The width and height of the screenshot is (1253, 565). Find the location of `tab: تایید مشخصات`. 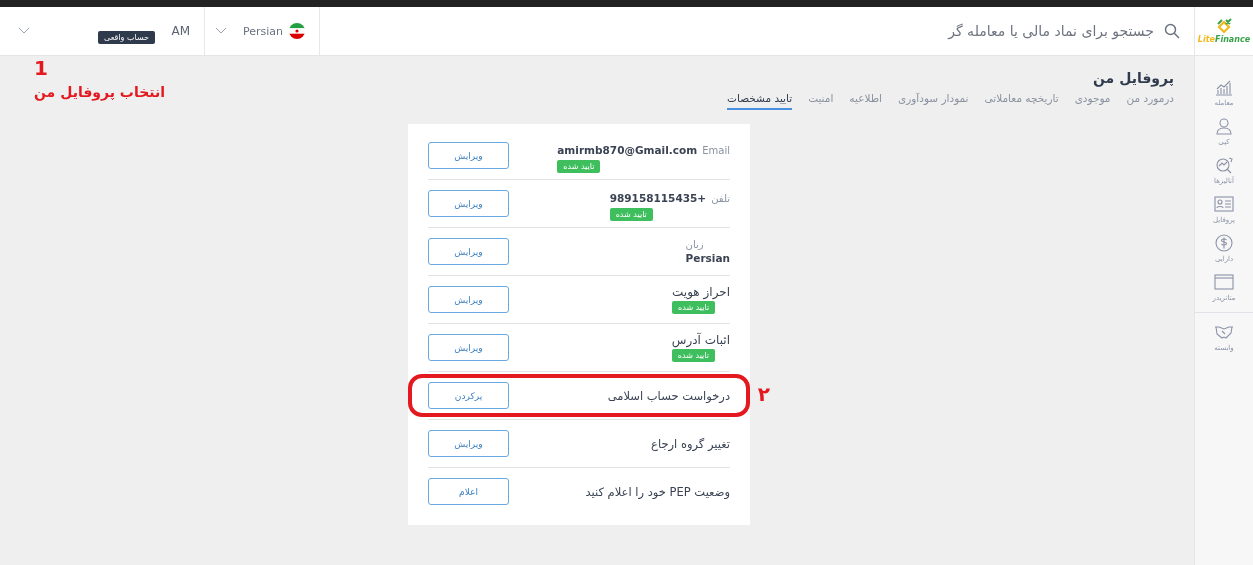

tab: تایید مشخصات is located at coordinates (760, 101).